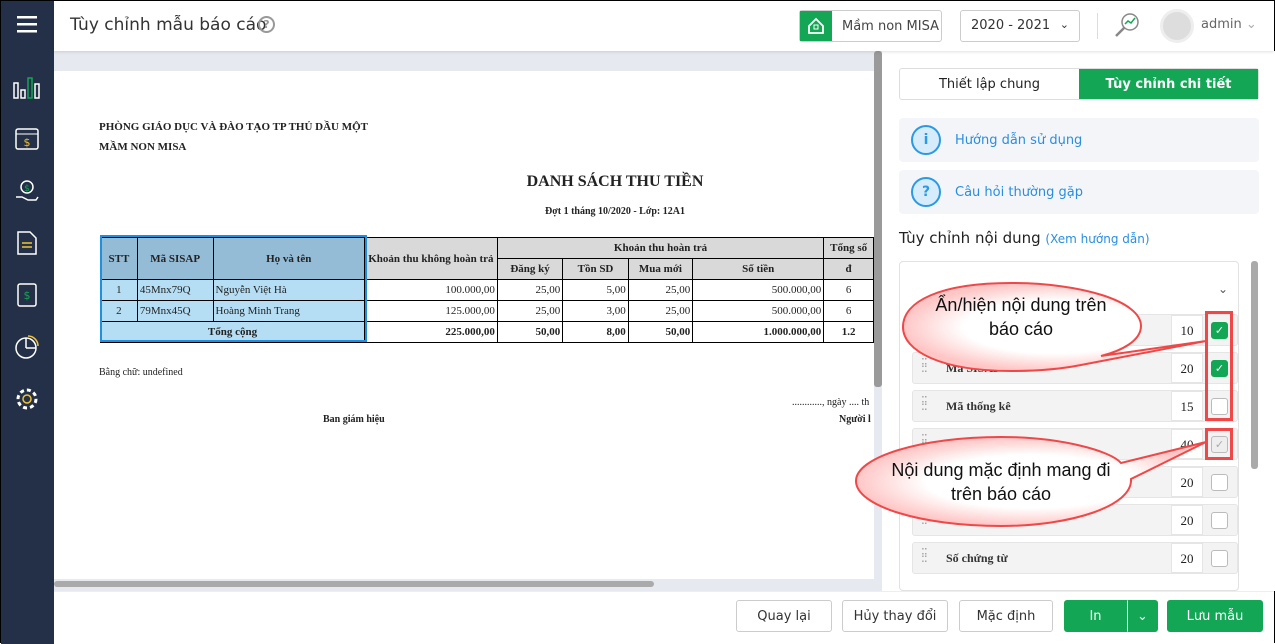 The width and height of the screenshot is (1275, 644). I want to click on report-title: DANH SÁCH THU TIỀN, so click(615, 181).